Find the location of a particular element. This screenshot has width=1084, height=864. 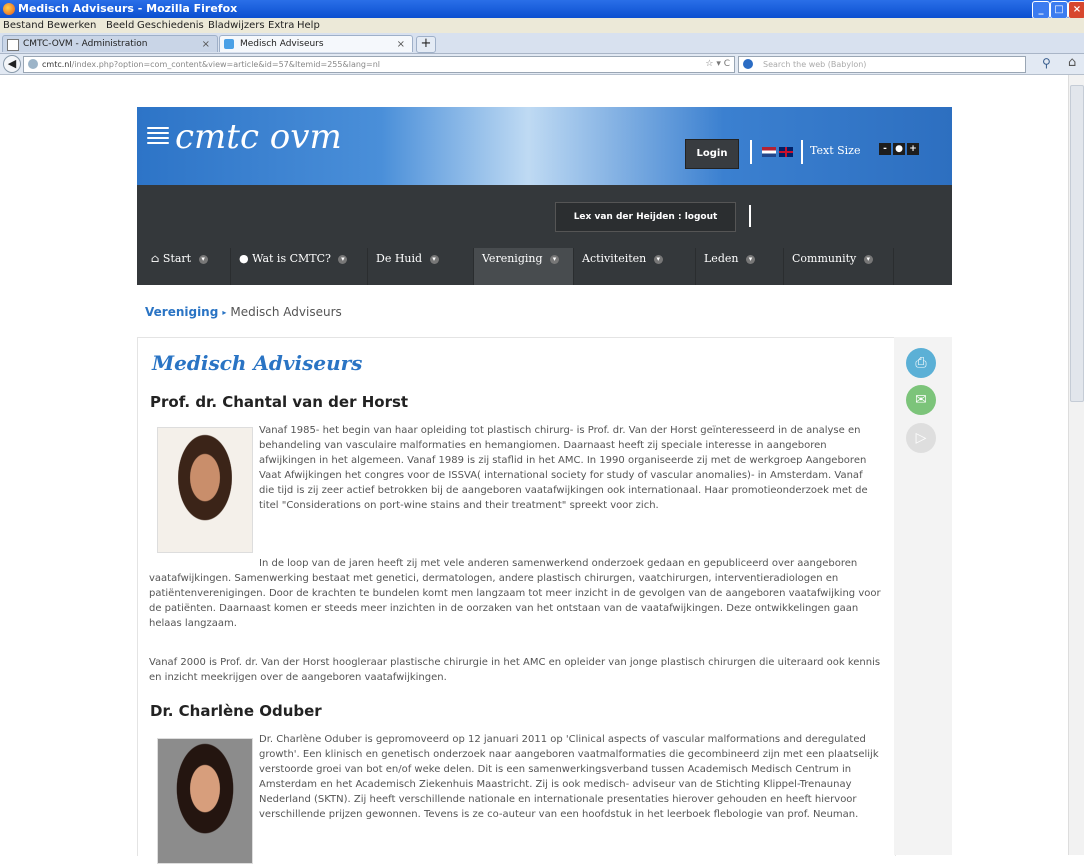

uk-flag-icon is located at coordinates (786, 152).